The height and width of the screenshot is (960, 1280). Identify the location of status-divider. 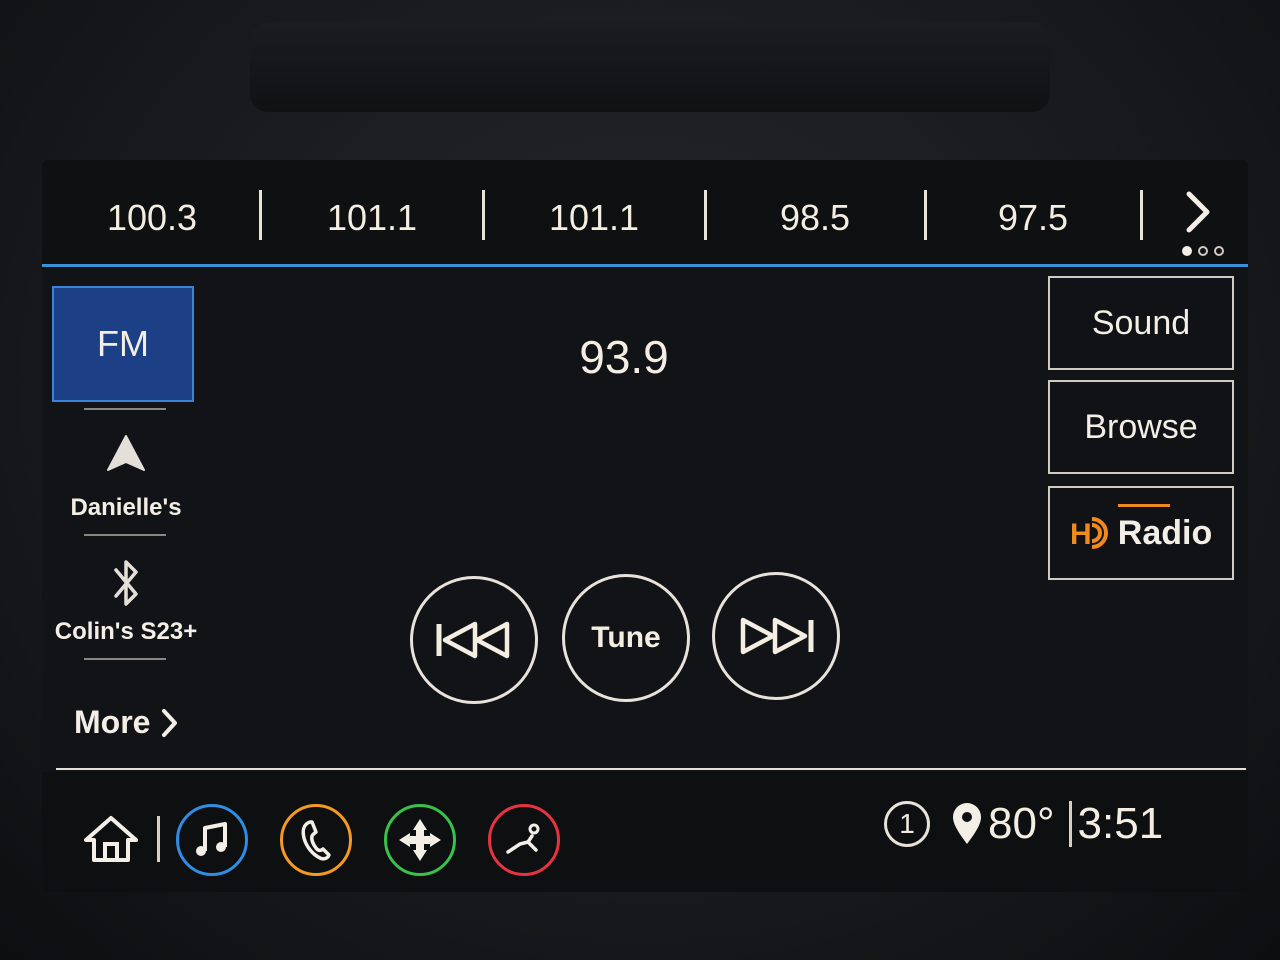
(1070, 824).